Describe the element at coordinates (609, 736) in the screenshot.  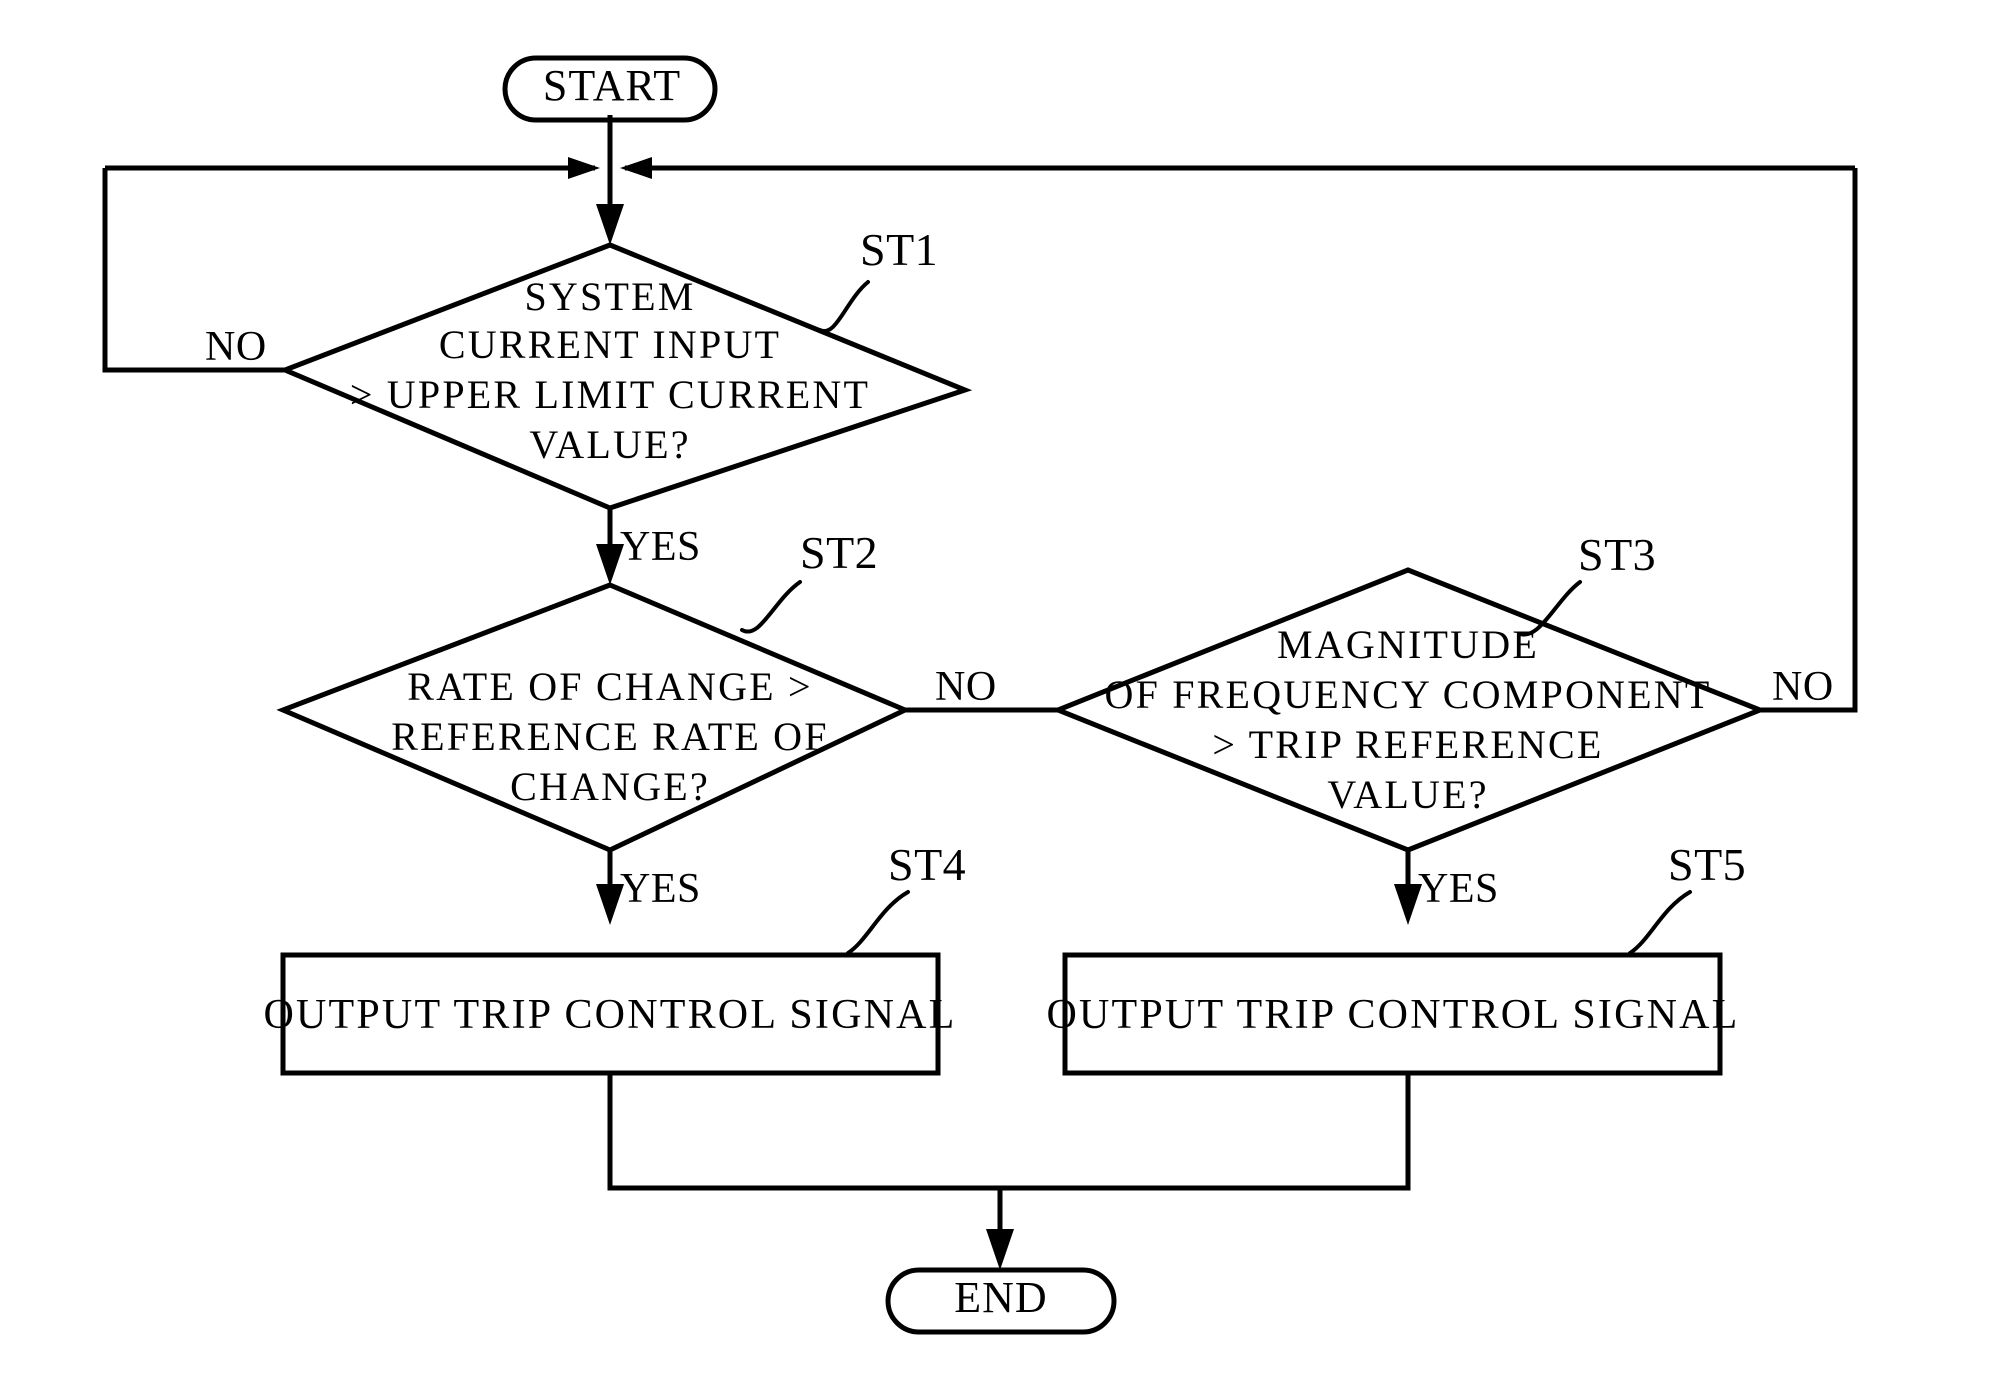
I see `node-st2-line-2: REFERENCE RATE OF` at that location.